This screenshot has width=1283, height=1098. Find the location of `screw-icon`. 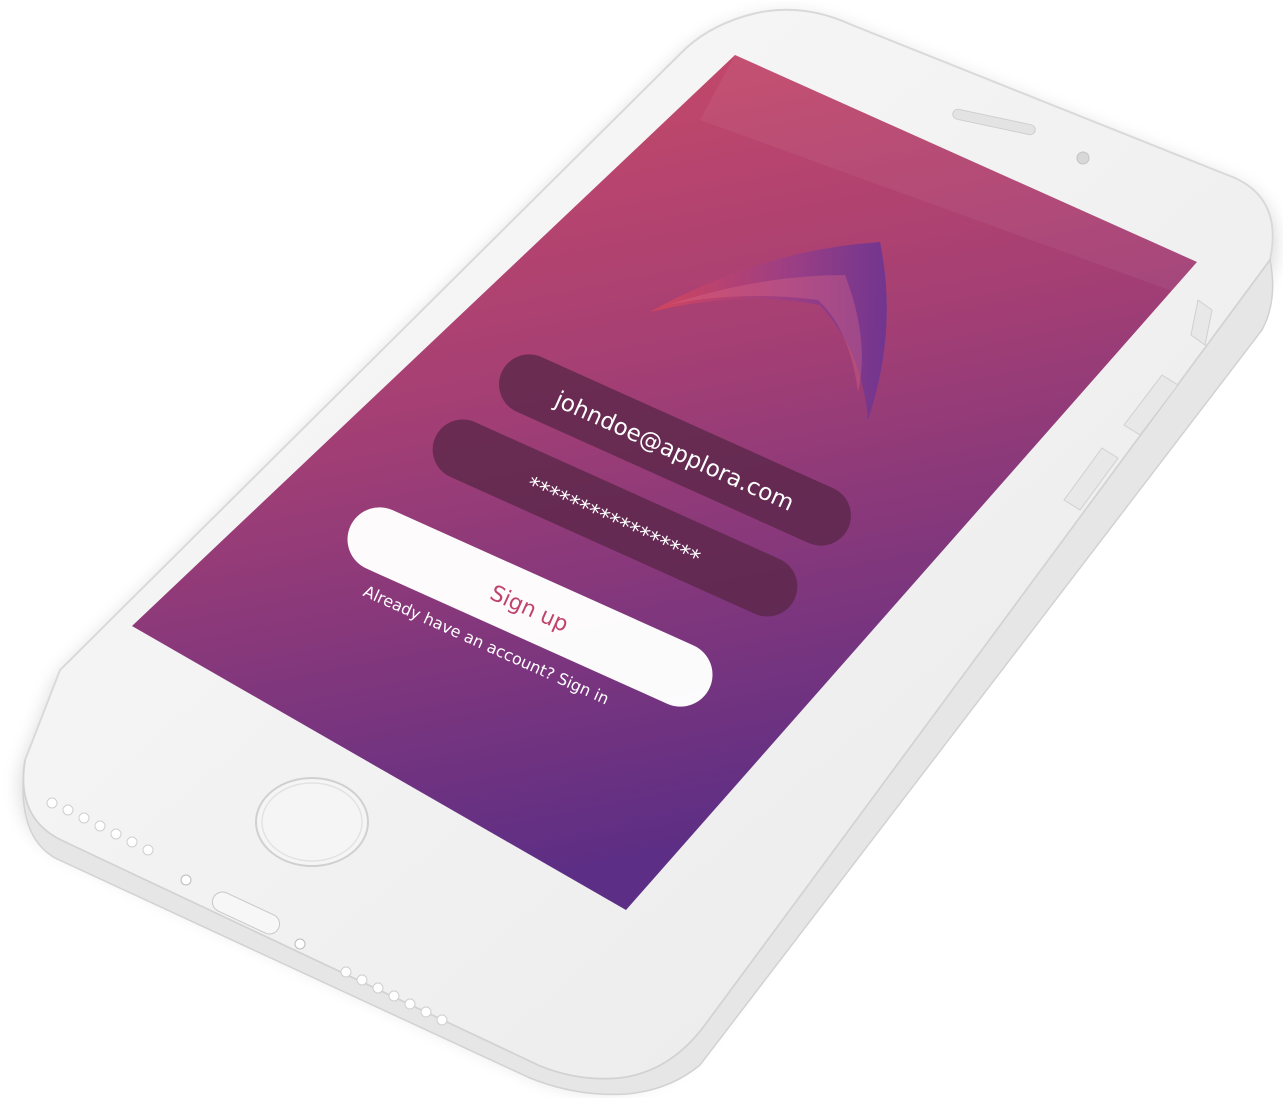

screw-icon is located at coordinates (186, 880).